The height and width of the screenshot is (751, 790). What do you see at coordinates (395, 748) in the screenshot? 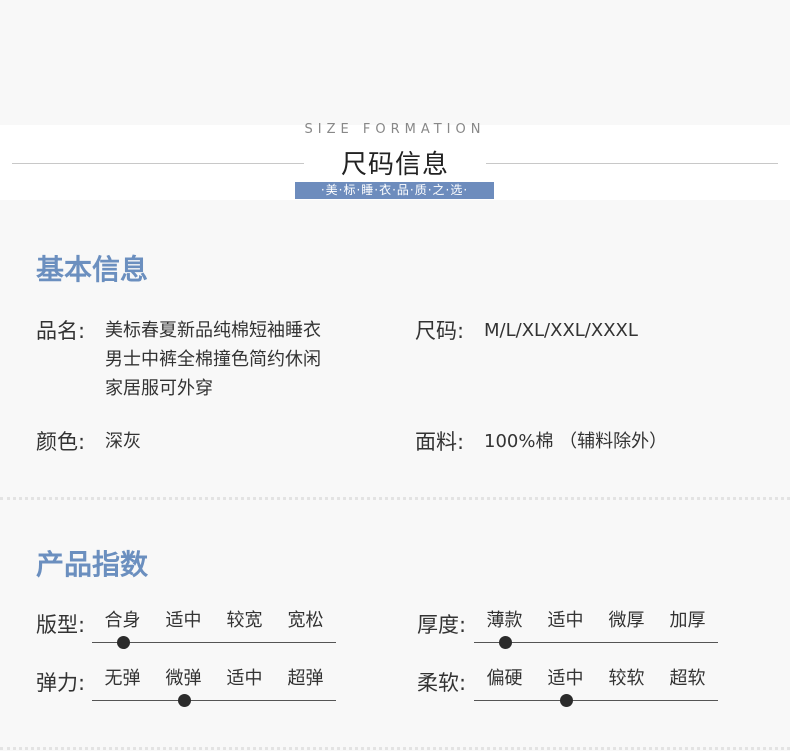
I see `bottom-divider` at bounding box center [395, 748].